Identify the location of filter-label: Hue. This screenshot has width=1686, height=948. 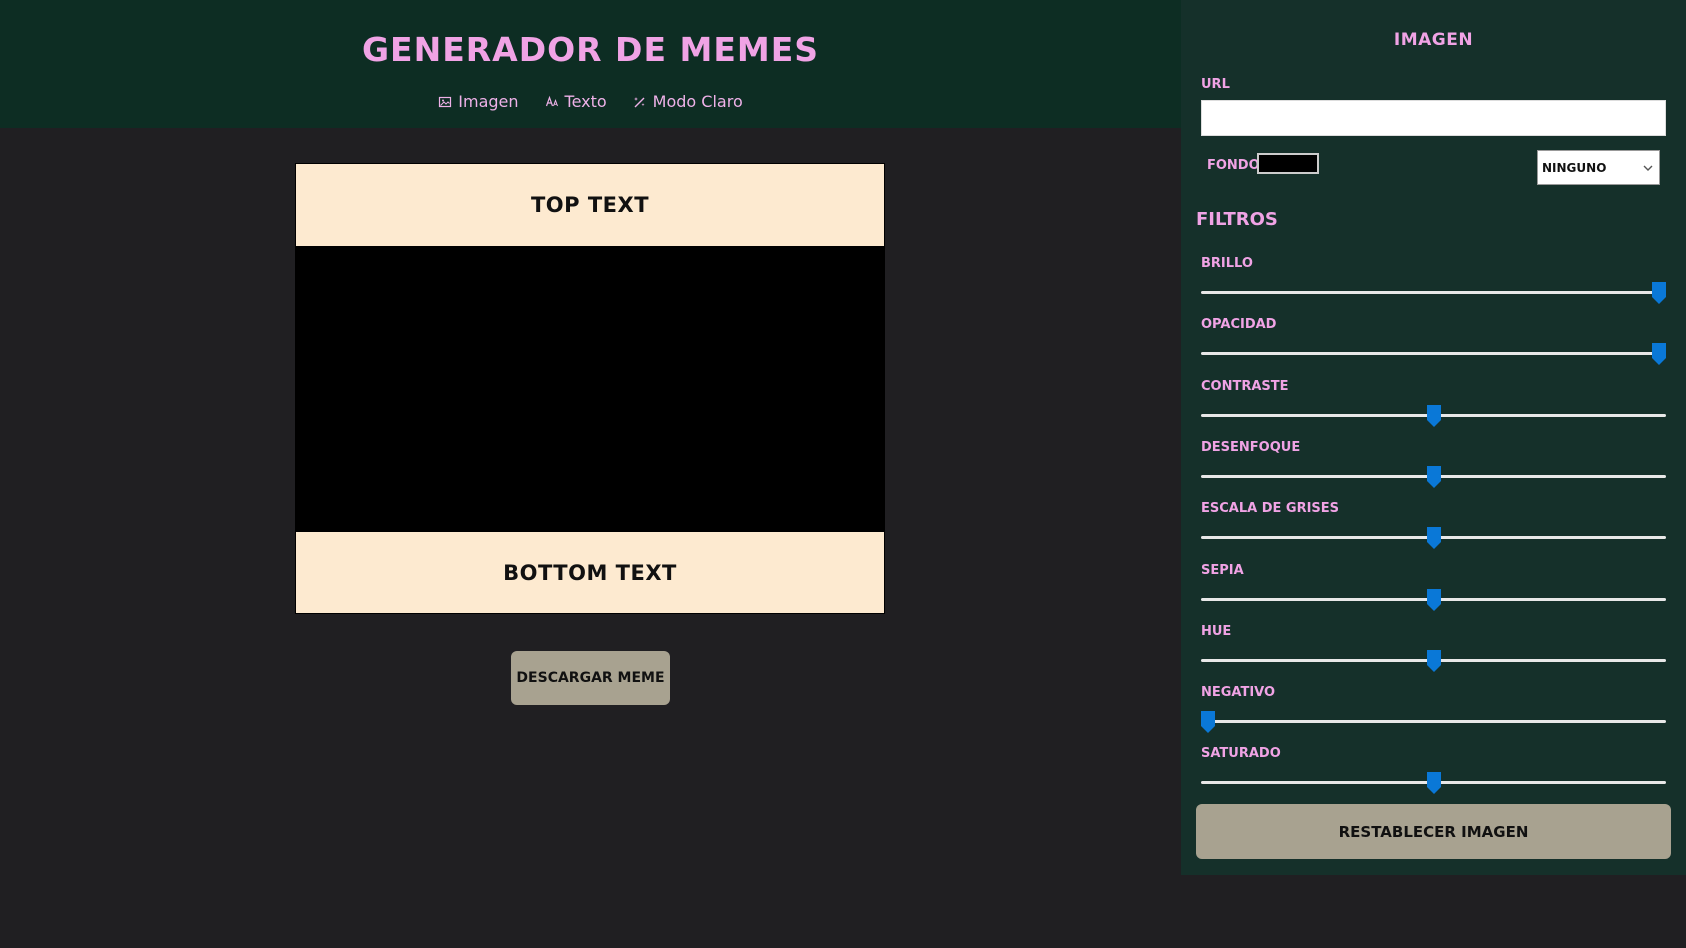
(1216, 631).